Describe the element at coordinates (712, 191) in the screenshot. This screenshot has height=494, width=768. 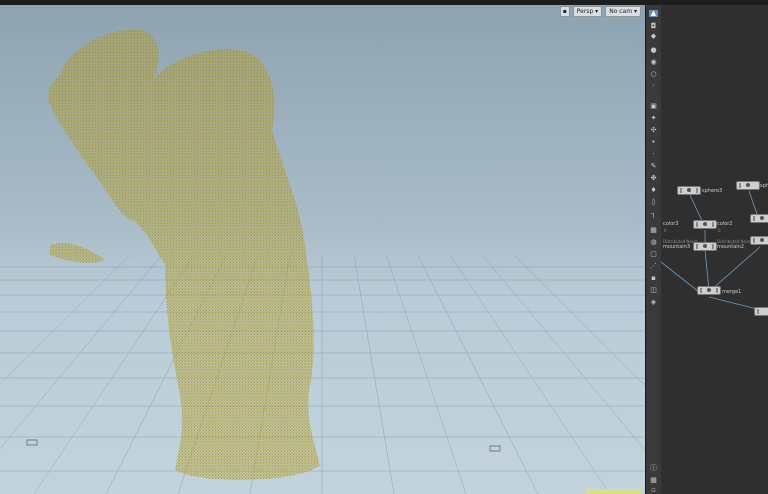
I see `node-label-sphere3: sphere3` at that location.